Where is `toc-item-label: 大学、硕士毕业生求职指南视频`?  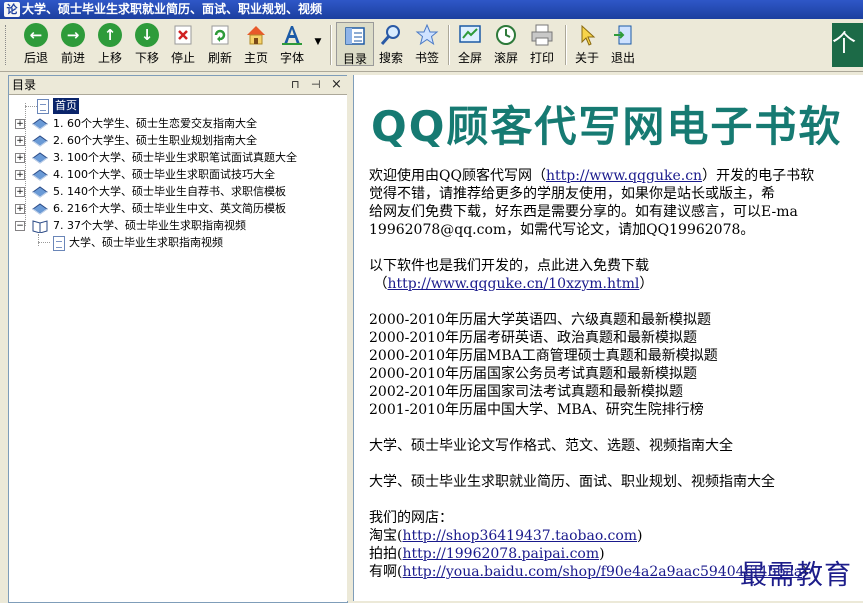
toc-item-label: 大学、硕士毕业生求职指南视频 is located at coordinates (146, 243).